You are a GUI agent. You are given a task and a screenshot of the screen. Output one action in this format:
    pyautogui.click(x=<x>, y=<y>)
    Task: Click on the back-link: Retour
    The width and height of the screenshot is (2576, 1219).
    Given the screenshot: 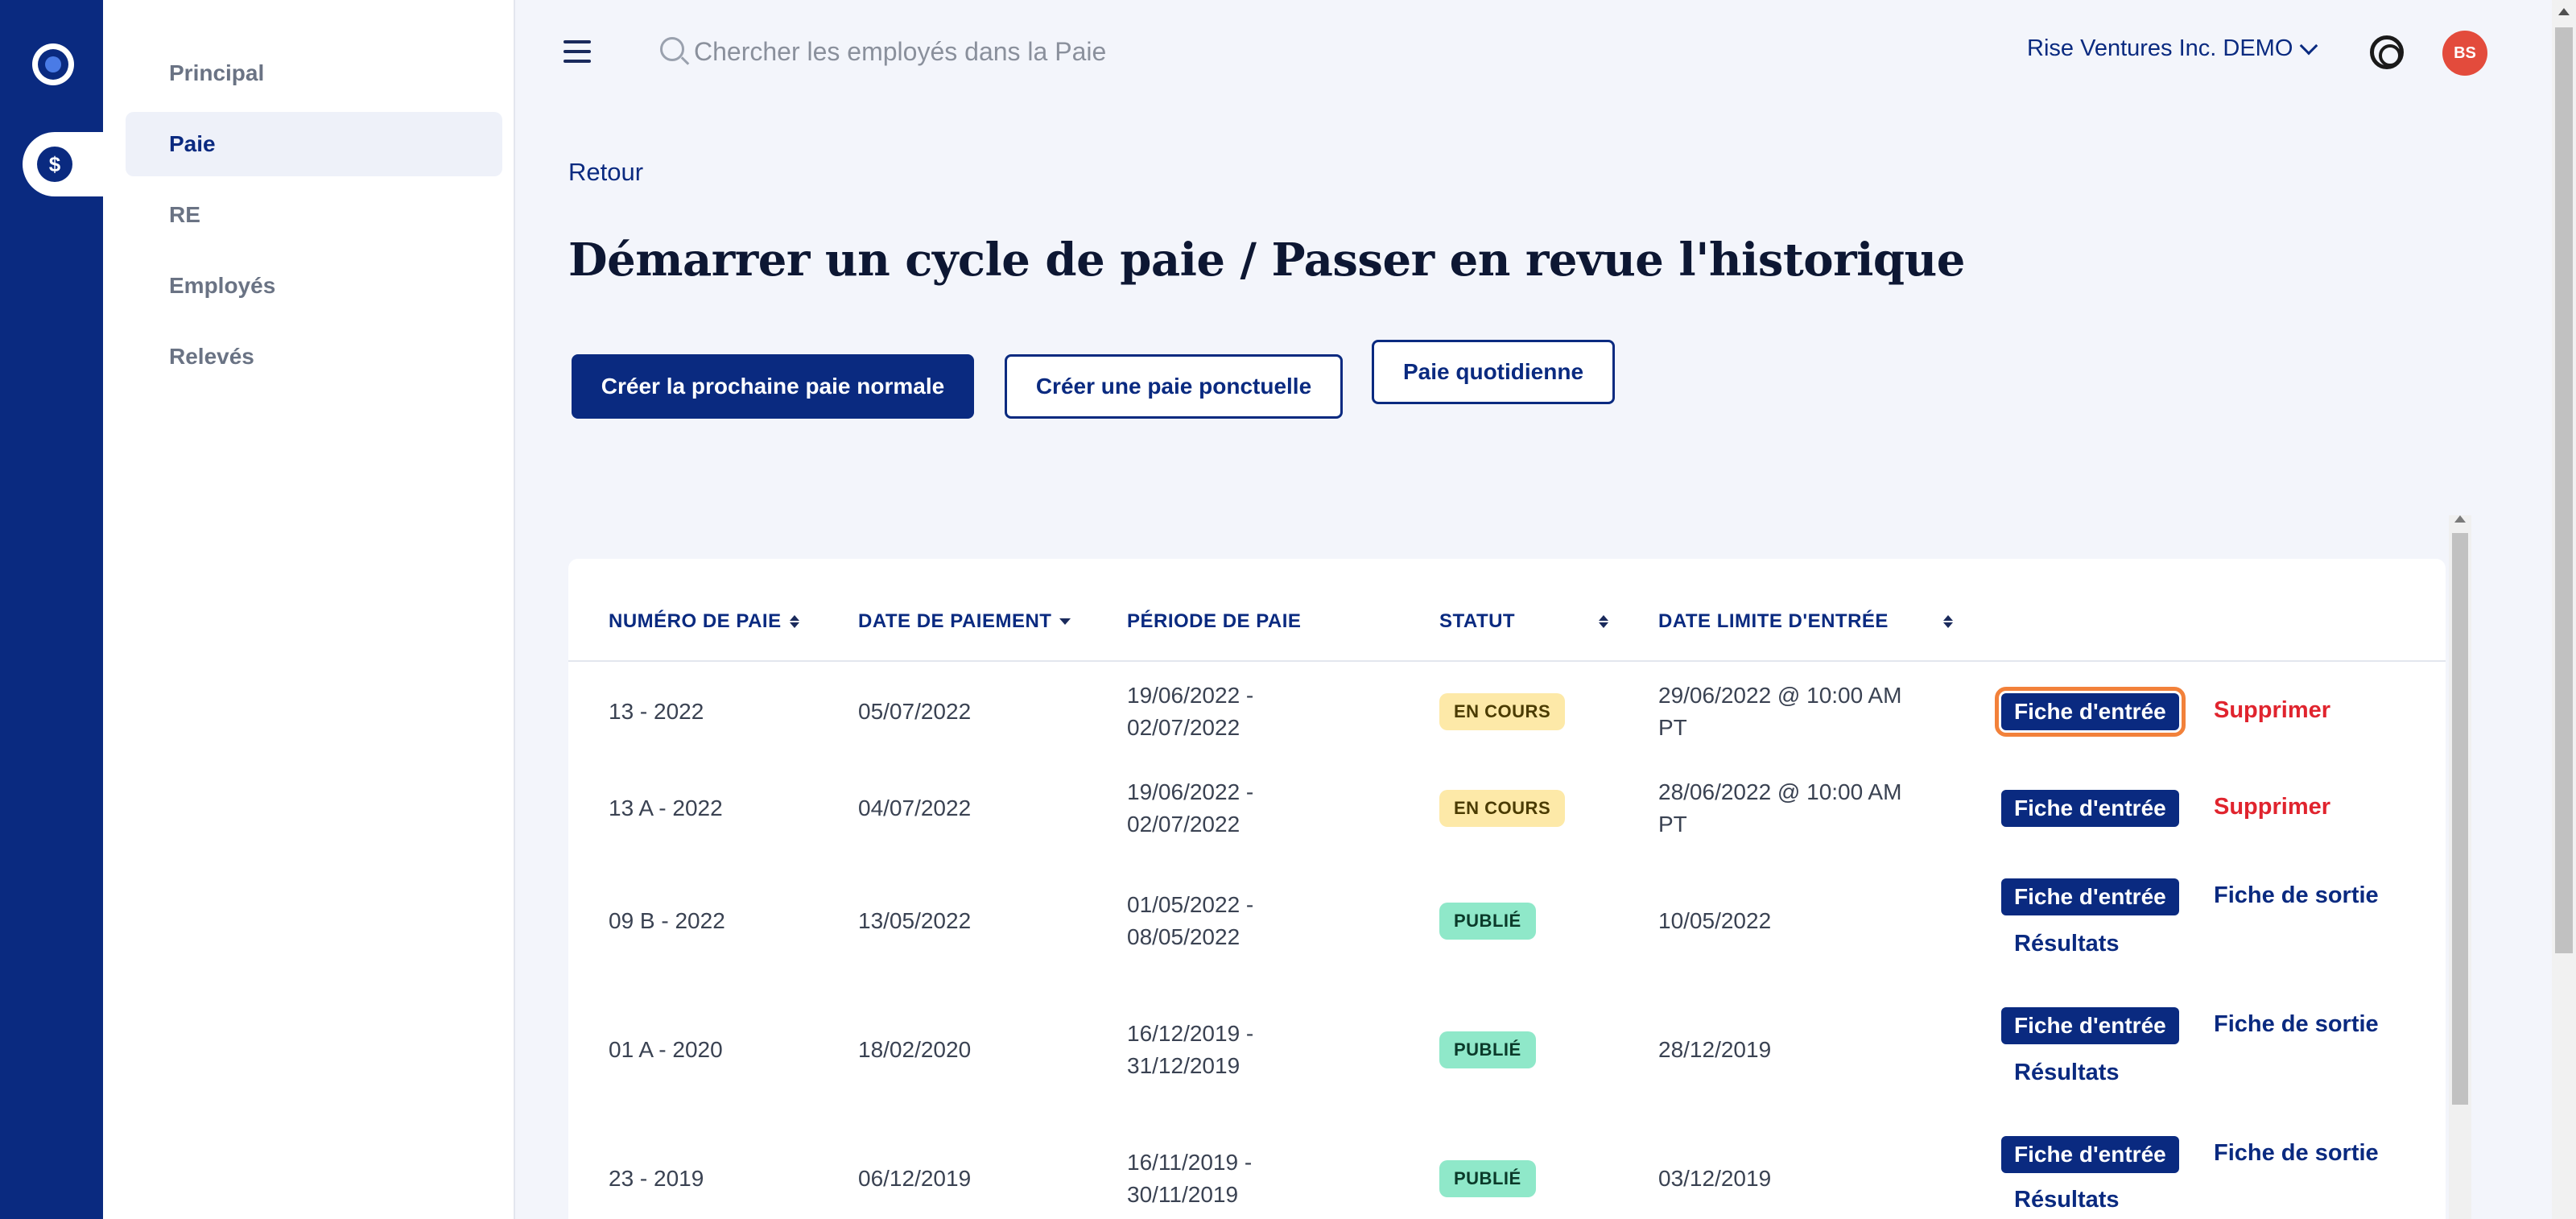 What is the action you would take?
    pyautogui.click(x=605, y=172)
    